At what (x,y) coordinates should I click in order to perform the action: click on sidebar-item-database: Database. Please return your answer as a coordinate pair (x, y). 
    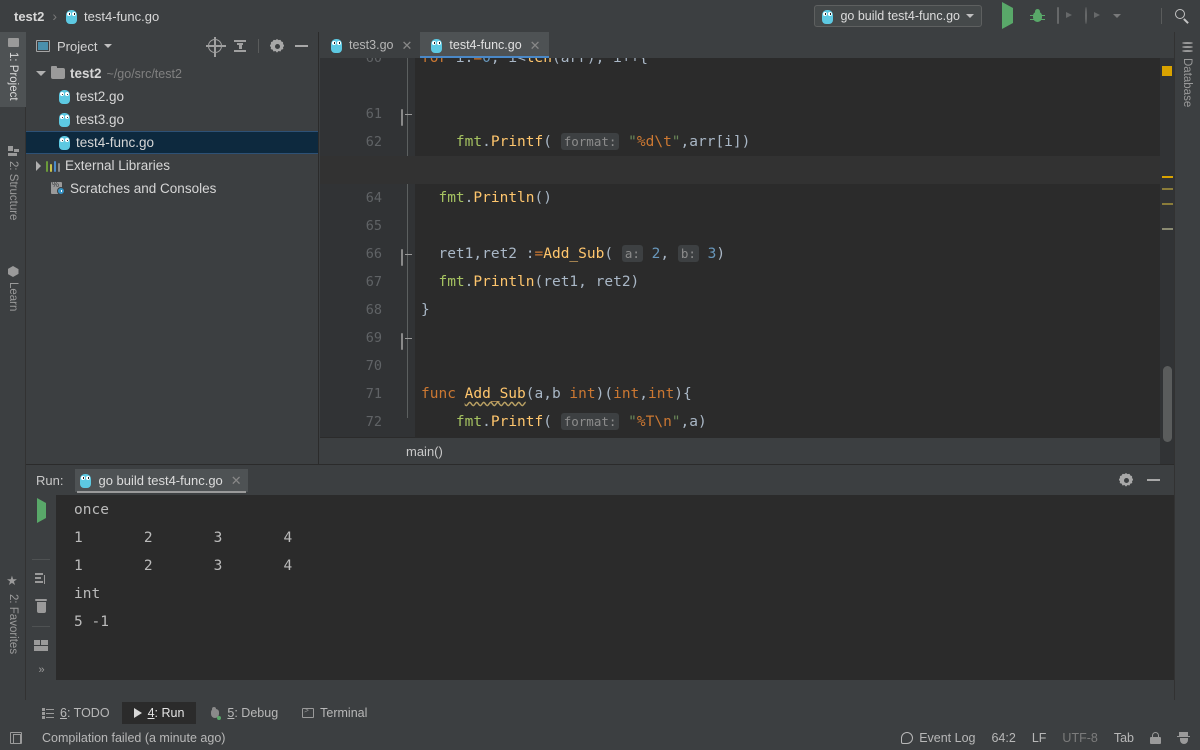
    Looking at the image, I should click on (1187, 74).